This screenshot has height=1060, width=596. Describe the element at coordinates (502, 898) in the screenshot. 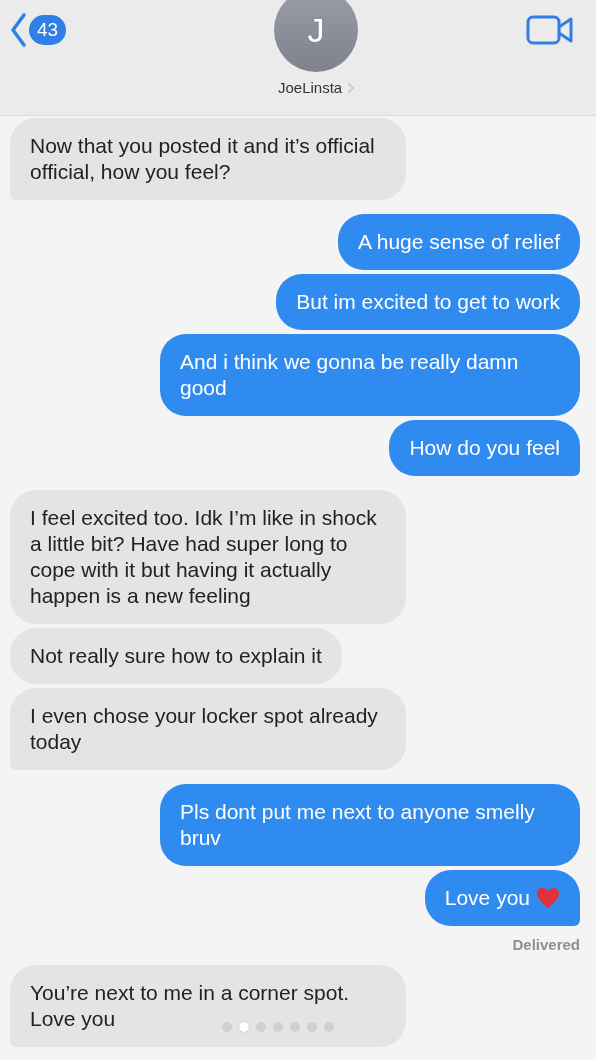

I see `sent-message: Love you` at that location.